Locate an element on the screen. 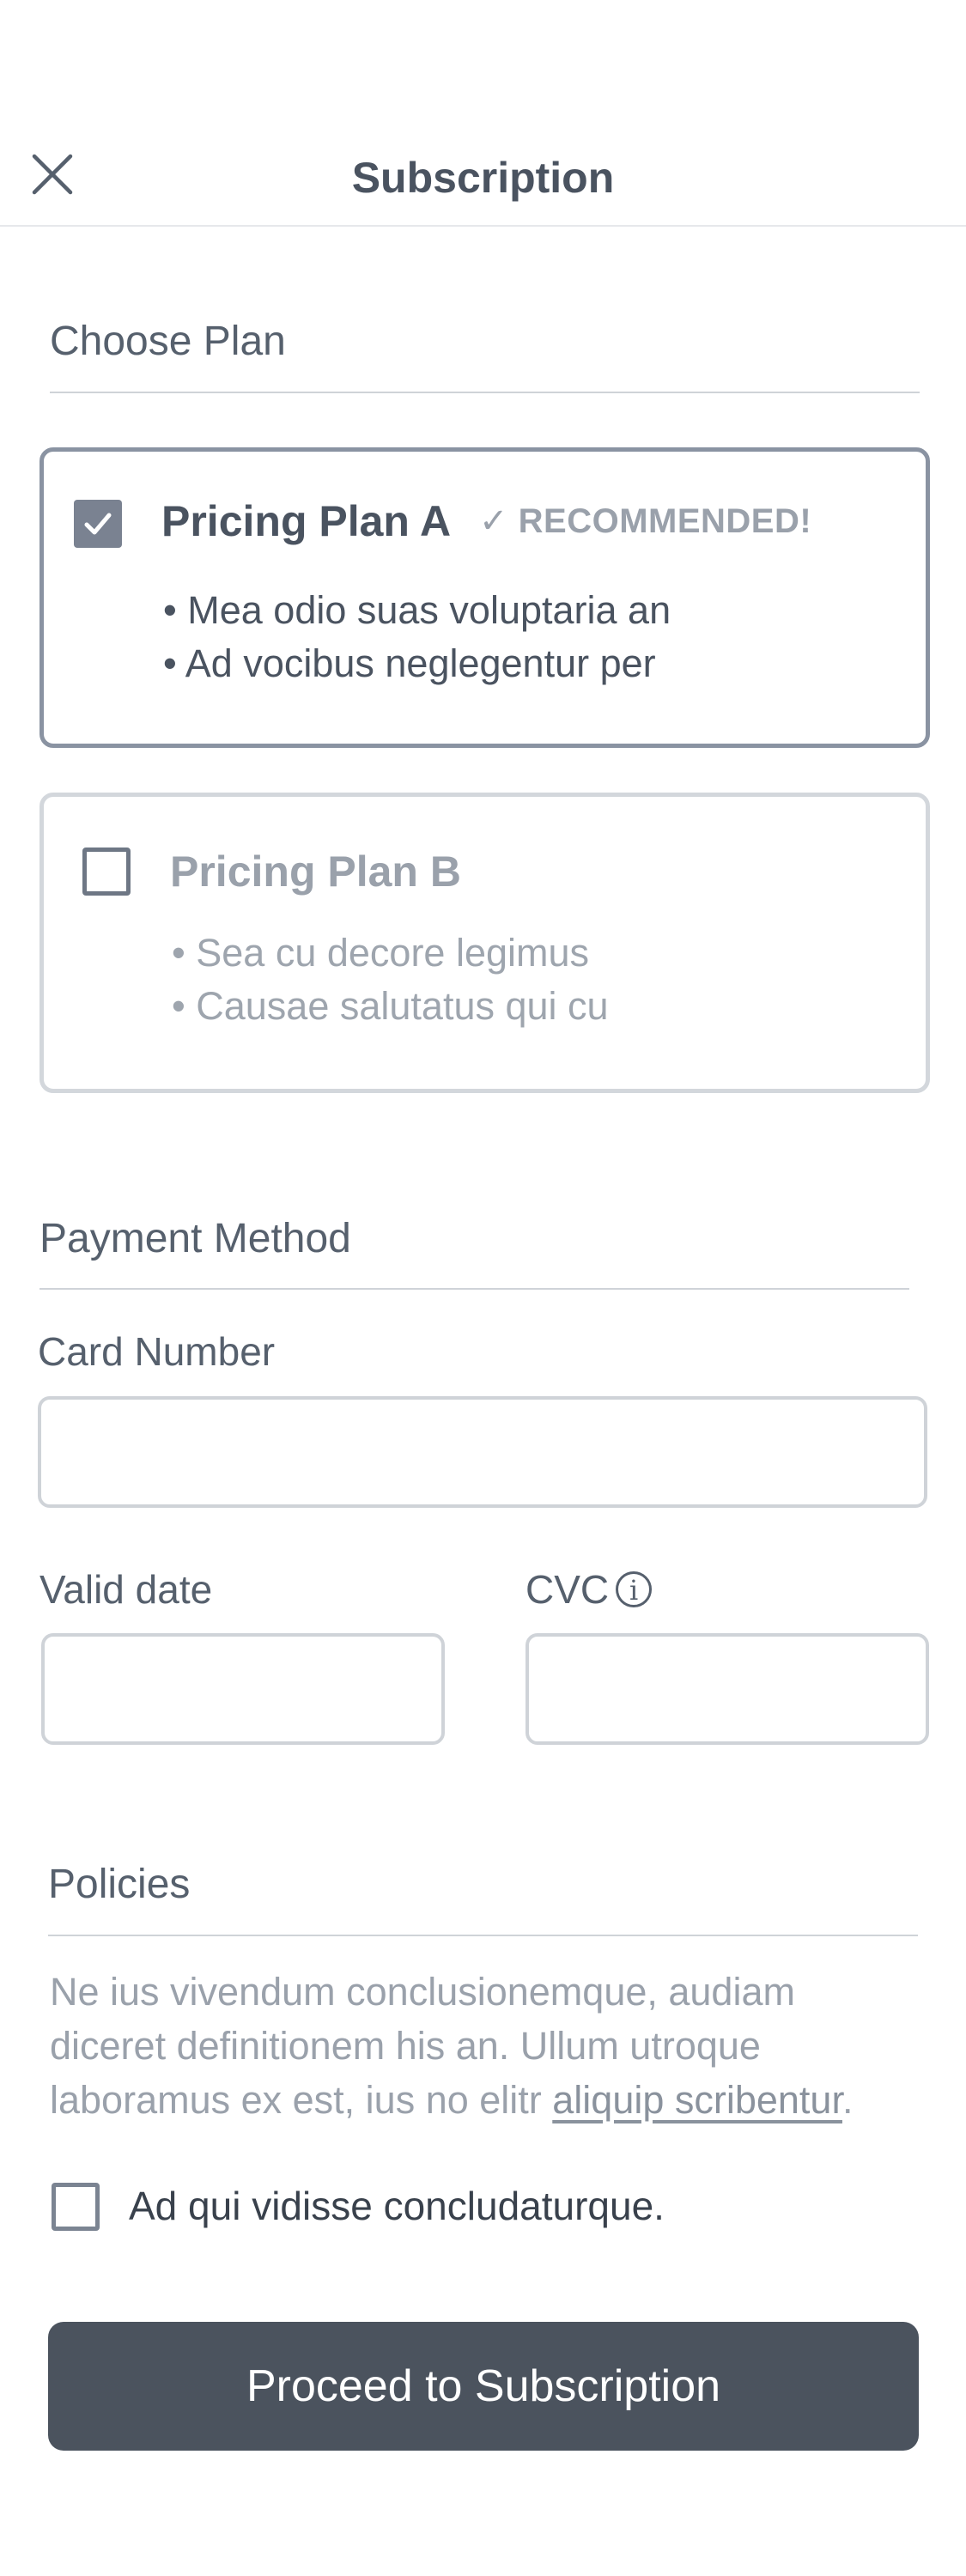  cvc-input is located at coordinates (727, 1689).